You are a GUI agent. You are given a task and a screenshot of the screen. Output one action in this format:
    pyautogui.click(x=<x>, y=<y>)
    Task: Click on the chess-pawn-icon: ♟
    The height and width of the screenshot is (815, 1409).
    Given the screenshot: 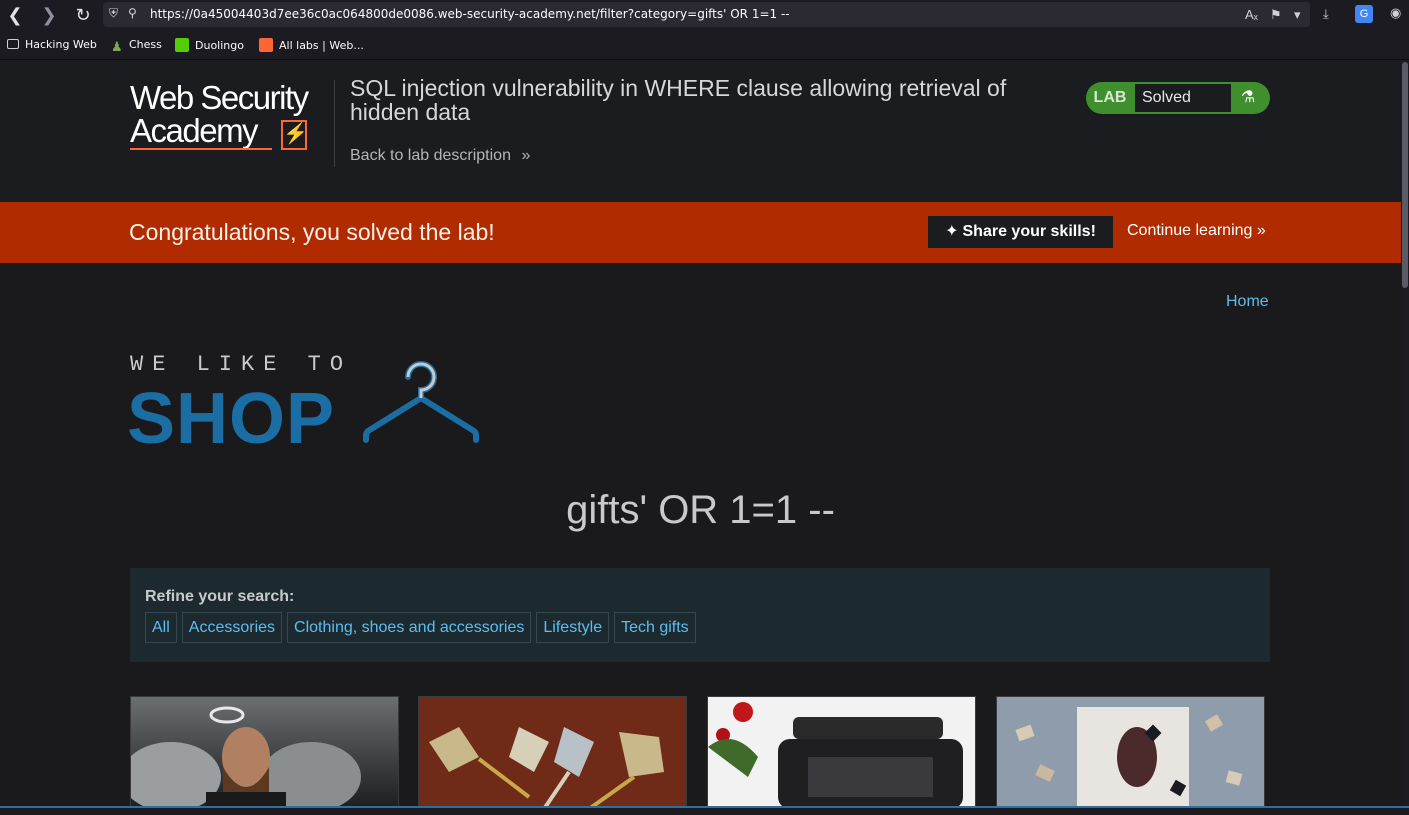 What is the action you would take?
    pyautogui.click(x=117, y=47)
    